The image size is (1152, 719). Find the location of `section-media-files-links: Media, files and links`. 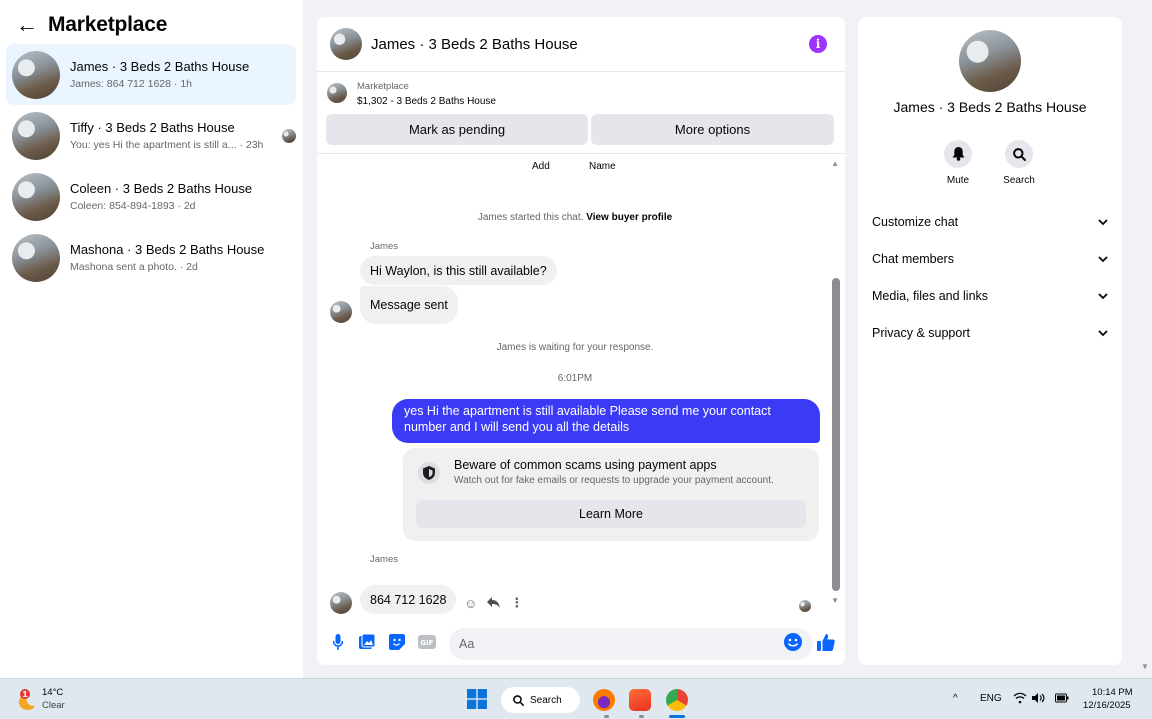

section-media-files-links: Media, files and links is located at coordinates (990, 296).